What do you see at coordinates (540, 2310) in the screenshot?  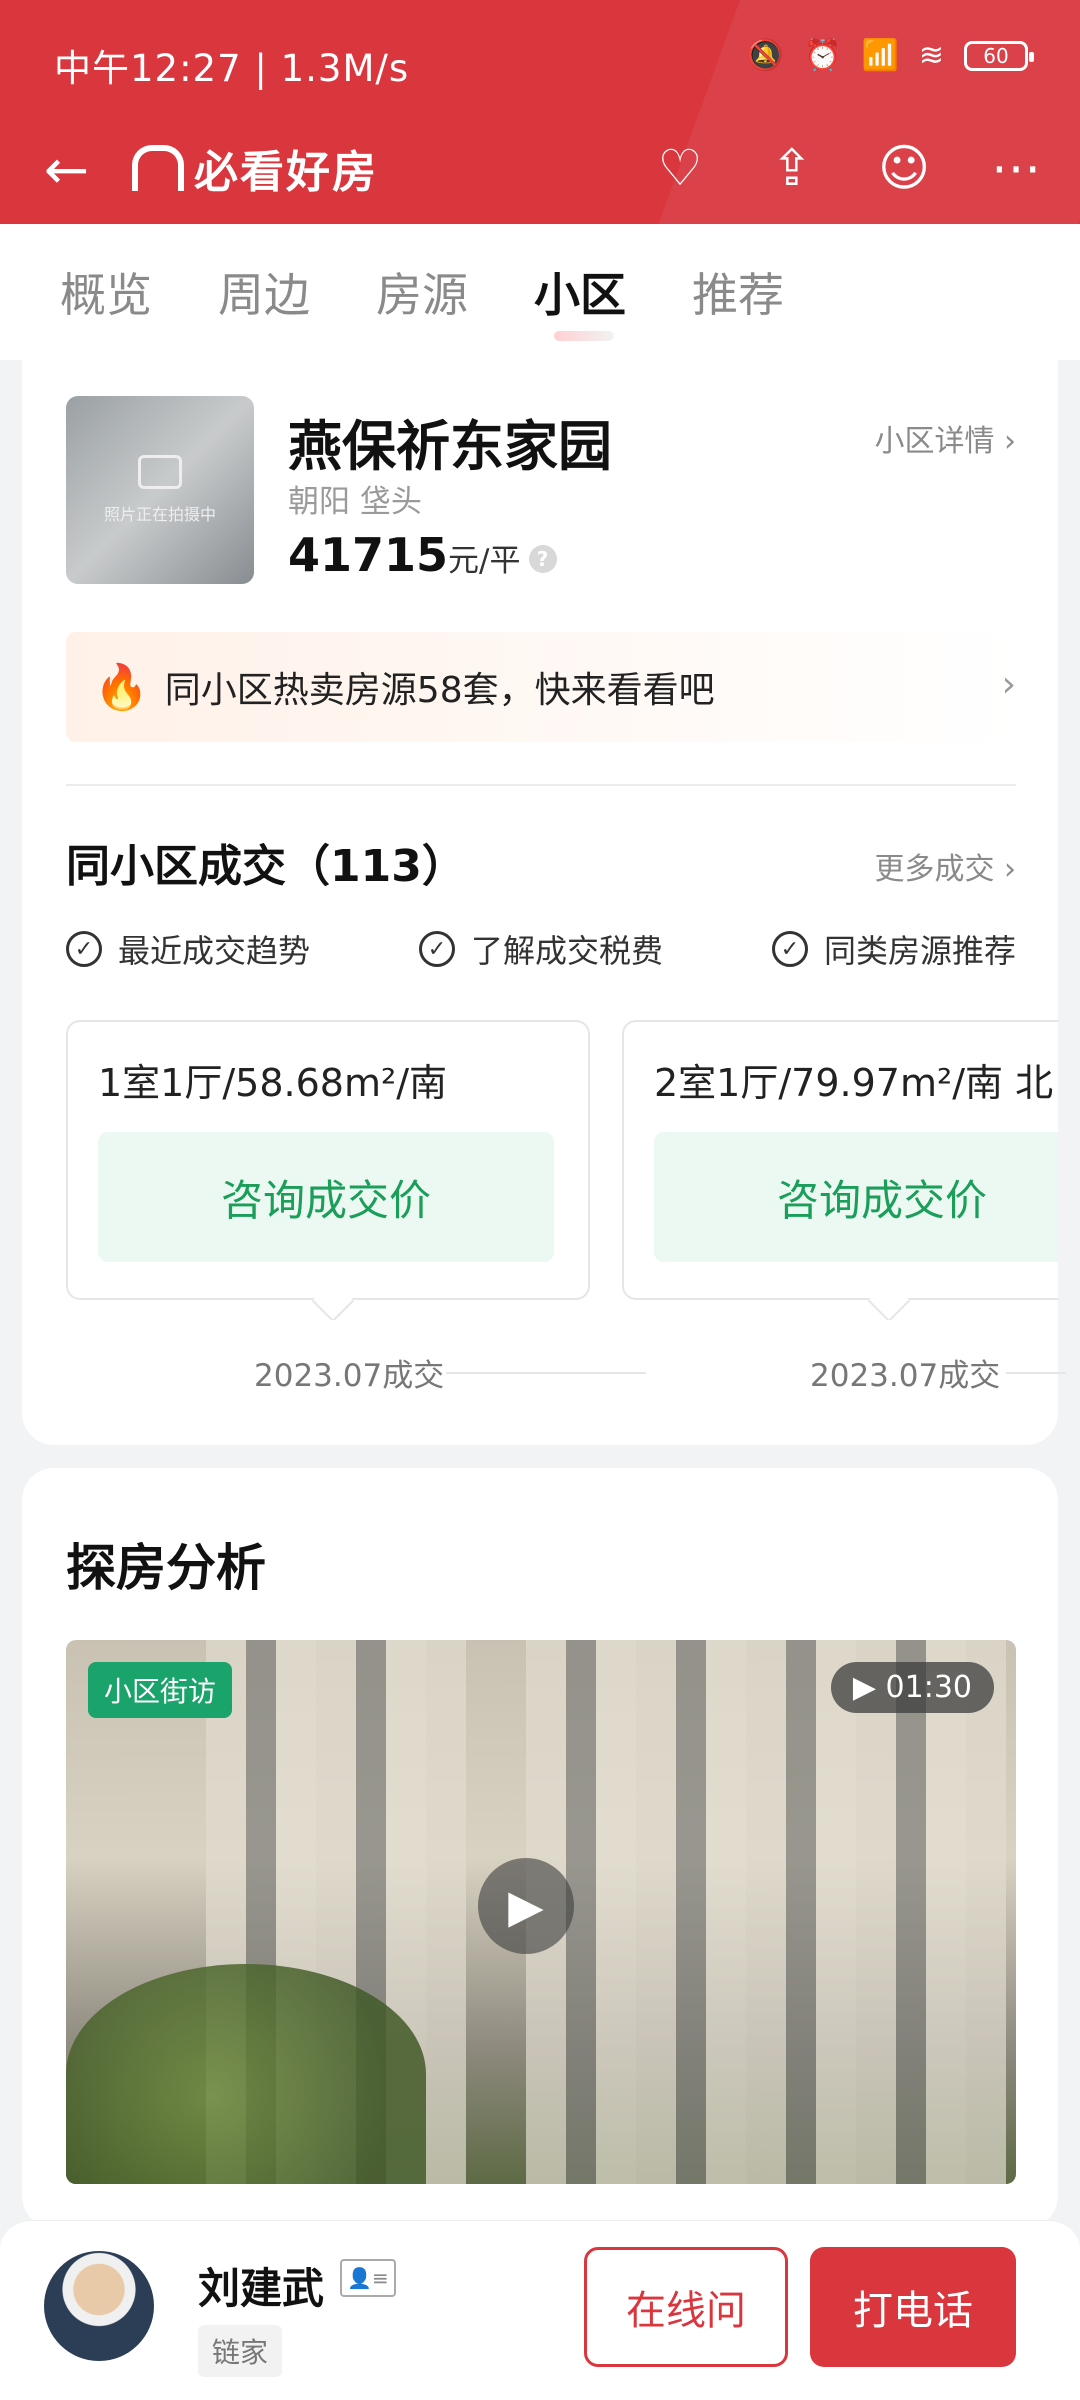 I see `agent-bar: 刘建武 👤≡ 链家 在线问 打电话` at bounding box center [540, 2310].